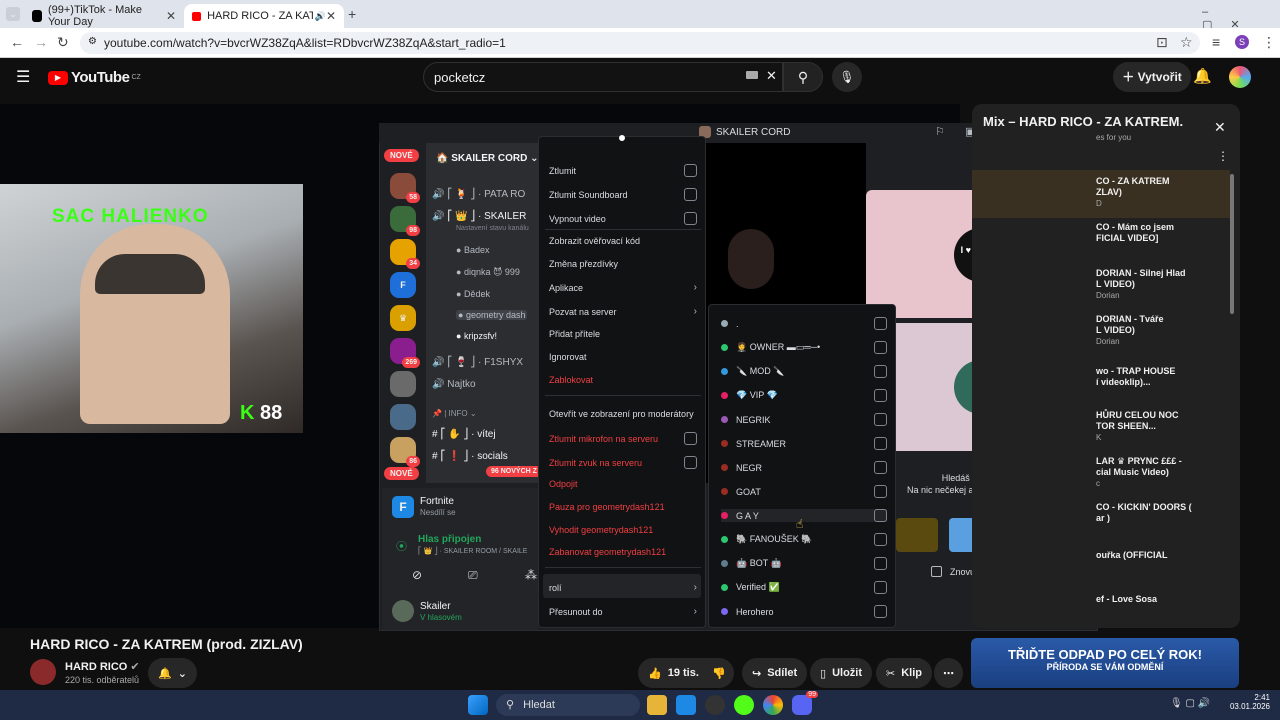 The image size is (1280, 720). I want to click on server-icon-fortnite: F, so click(403, 285).